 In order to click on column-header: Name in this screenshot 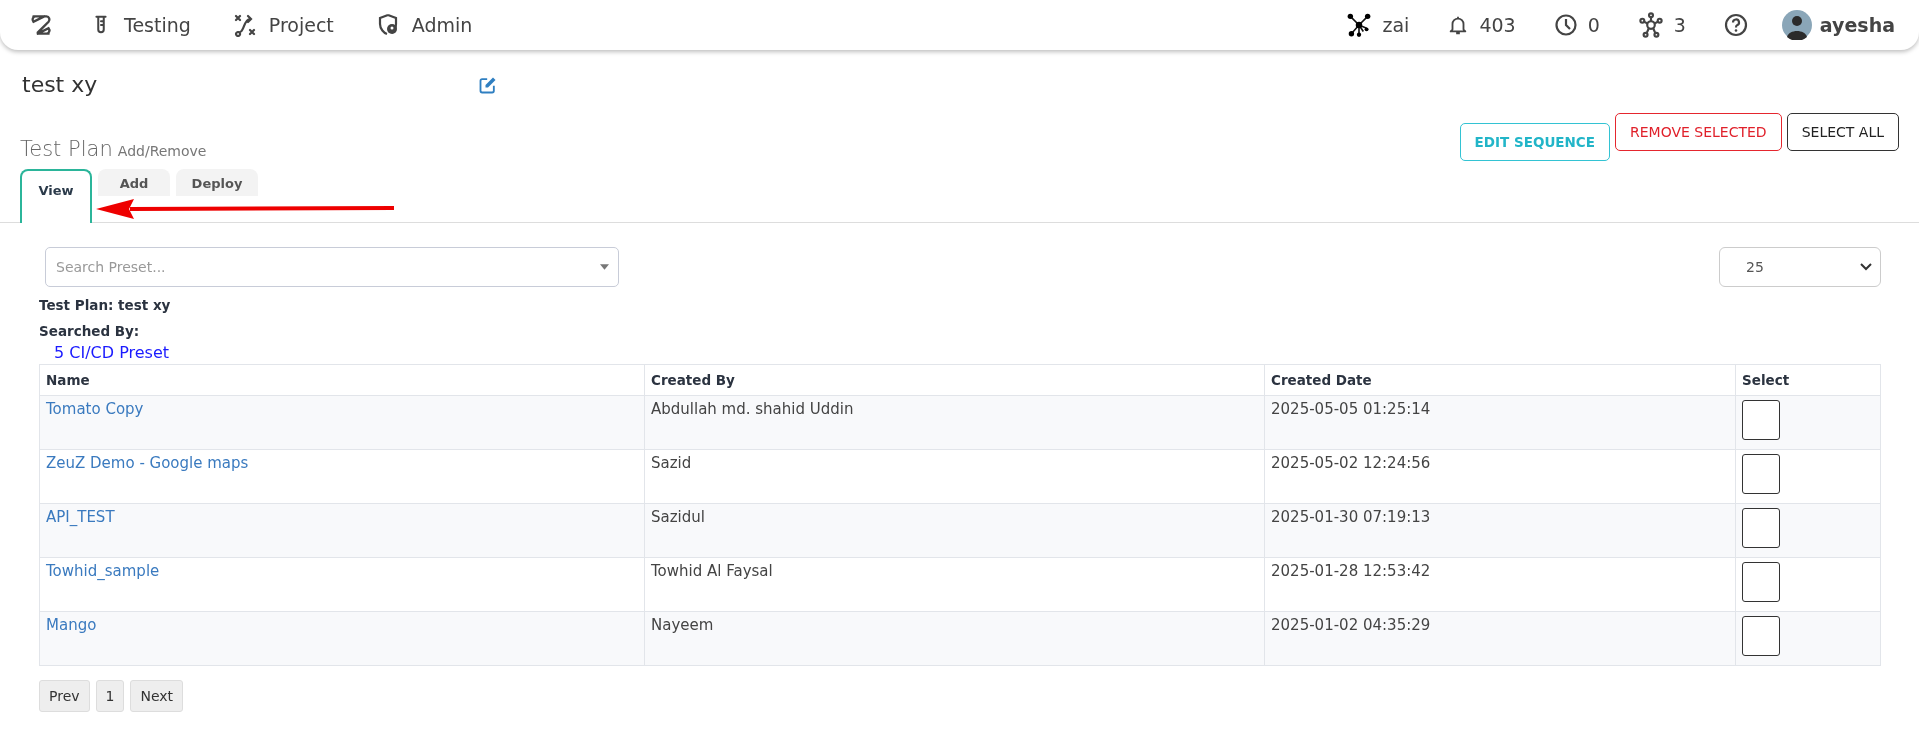, I will do `click(342, 380)`.